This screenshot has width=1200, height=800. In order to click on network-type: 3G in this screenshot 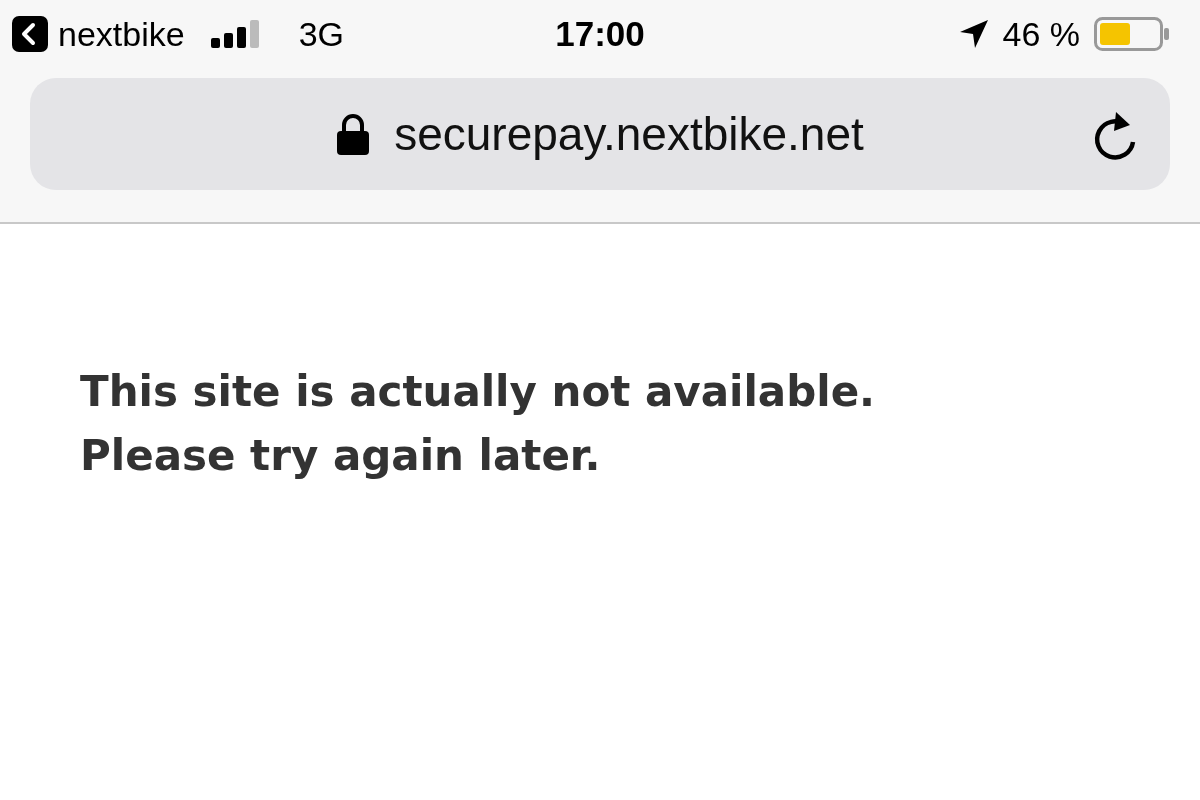, I will do `click(321, 34)`.